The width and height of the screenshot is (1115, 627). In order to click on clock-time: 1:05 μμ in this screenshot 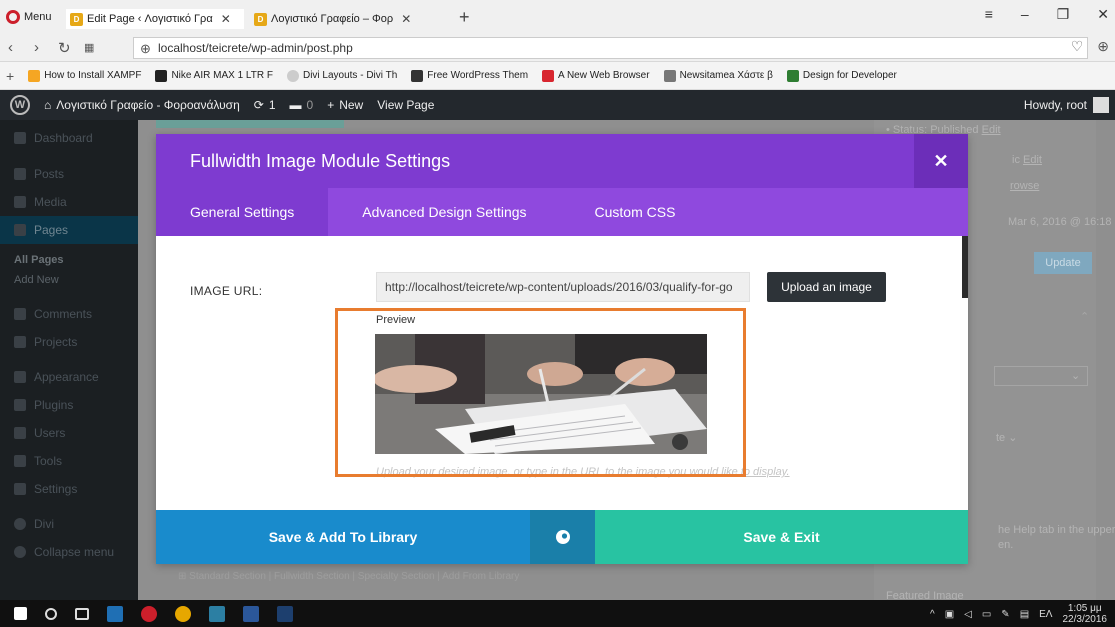, I will do `click(1084, 608)`.